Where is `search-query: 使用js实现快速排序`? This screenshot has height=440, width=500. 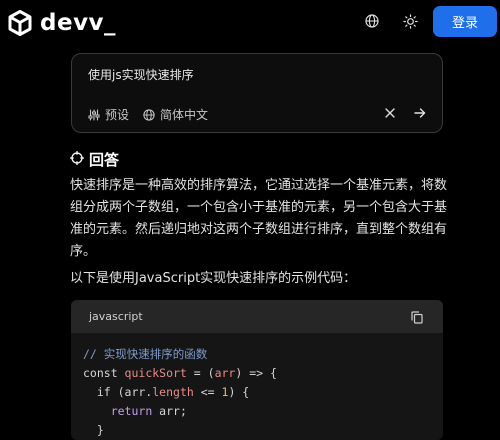
search-query: 使用js实现快速排序 is located at coordinates (141, 74).